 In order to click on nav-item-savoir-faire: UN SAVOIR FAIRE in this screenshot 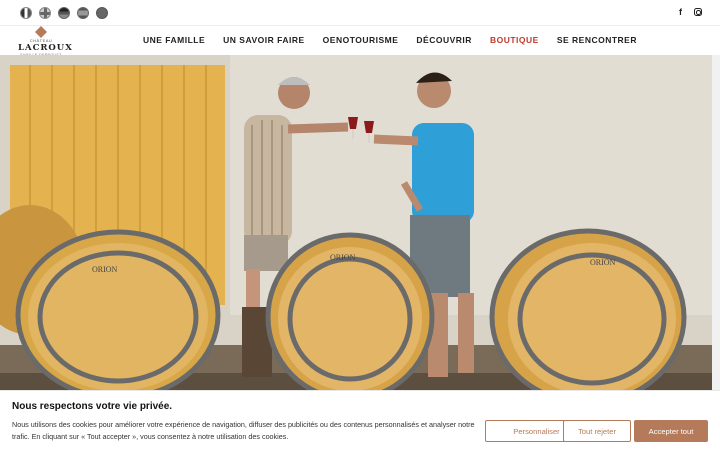, I will do `click(264, 40)`.